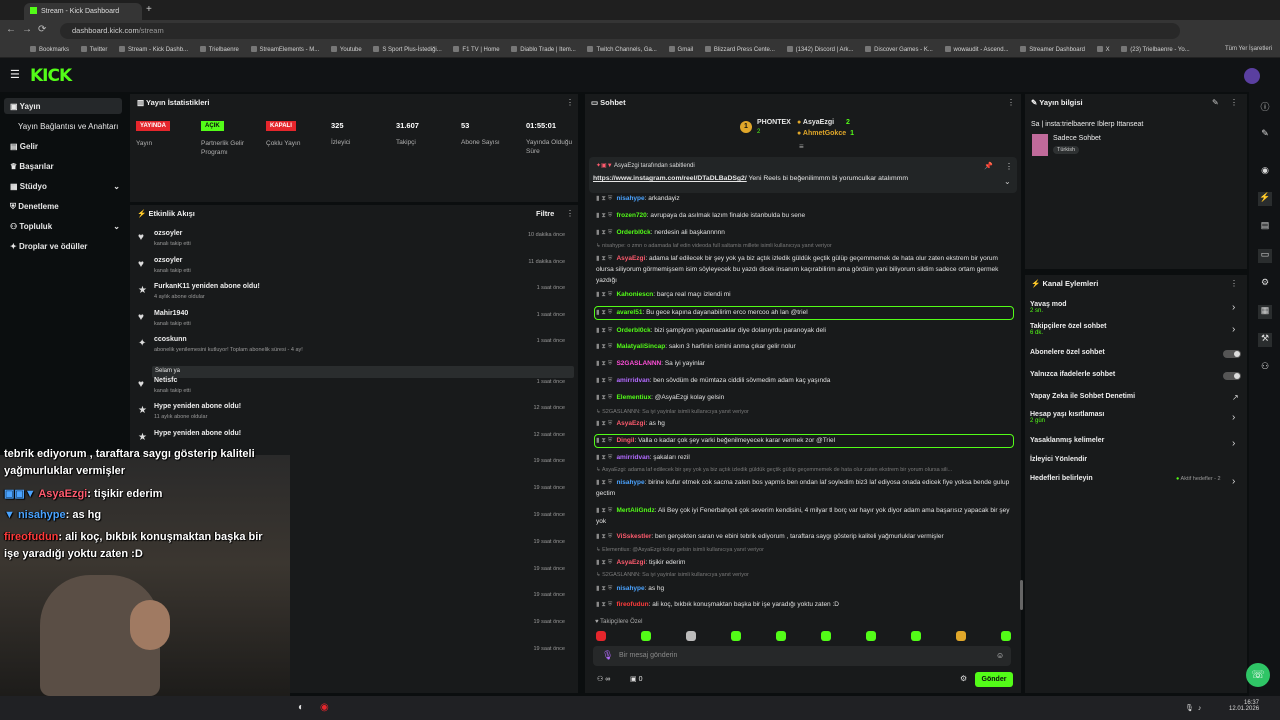 The width and height of the screenshot is (1280, 720). I want to click on new-tab-button: +, so click(149, 9).